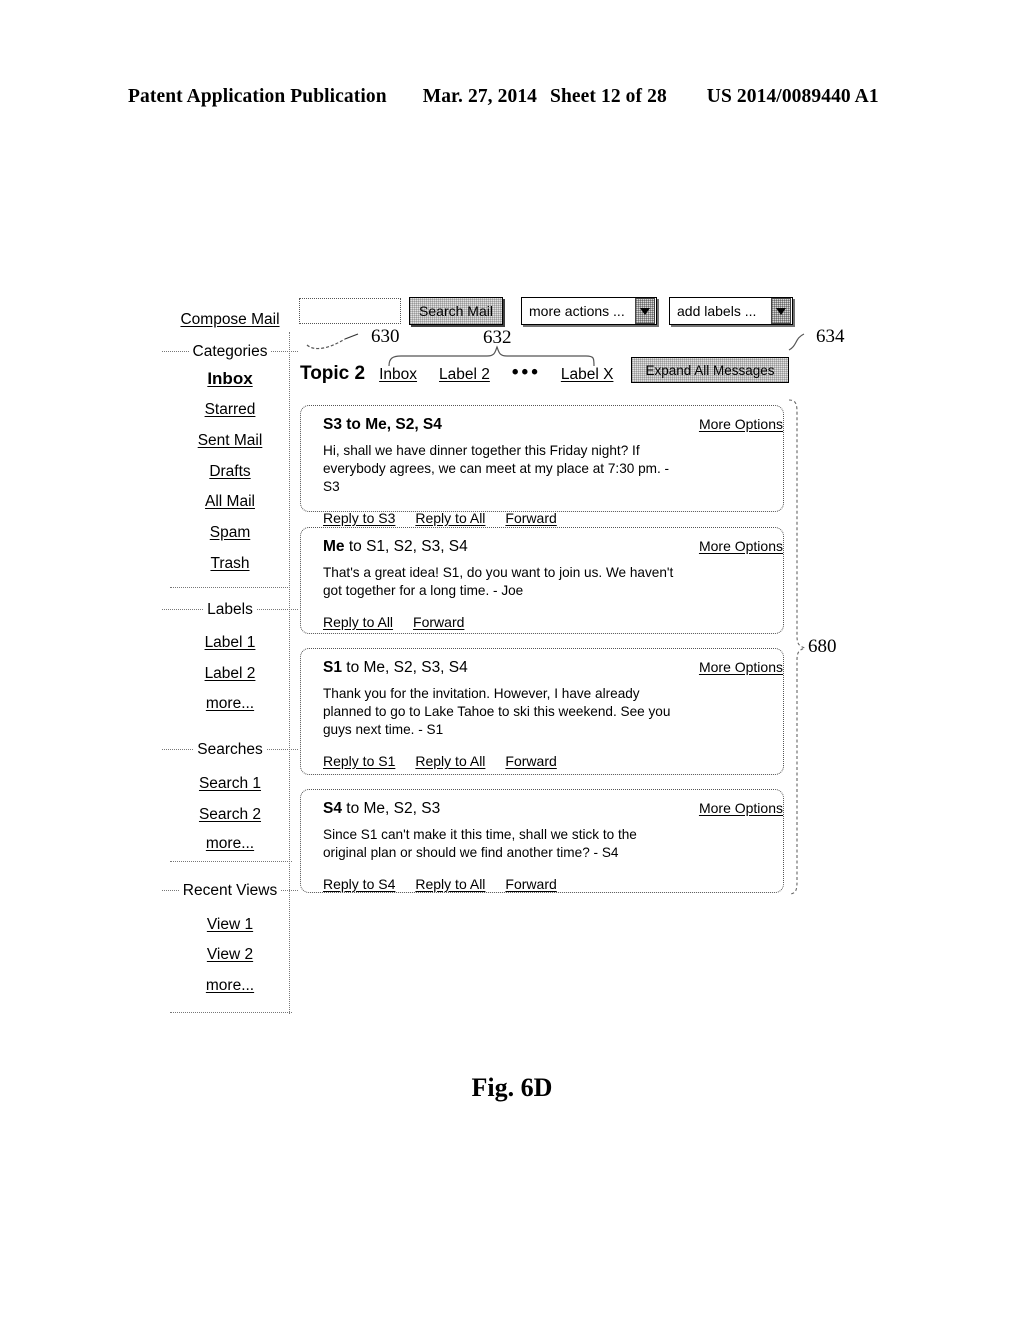 The width and height of the screenshot is (1024, 1320). Describe the element at coordinates (385, 336) in the screenshot. I see `reference-numeral-630: 630` at that location.